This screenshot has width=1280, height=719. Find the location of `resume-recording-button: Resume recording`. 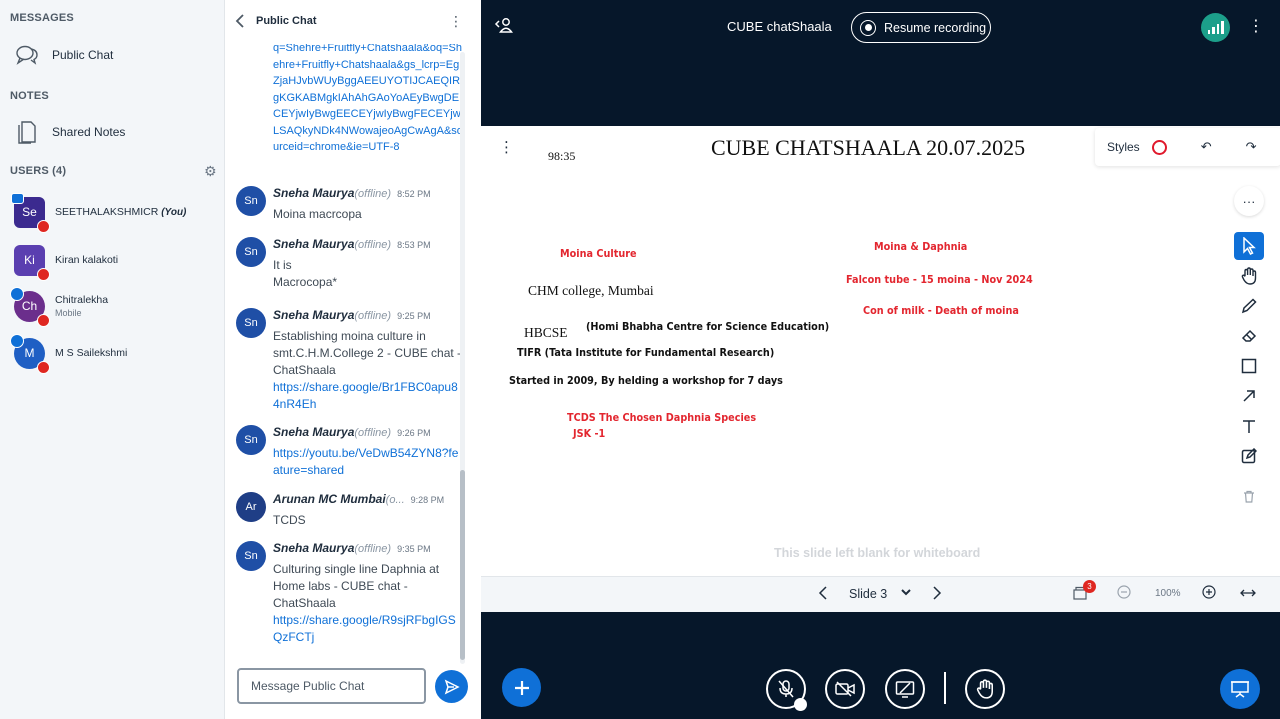

resume-recording-button: Resume recording is located at coordinates (921, 27).